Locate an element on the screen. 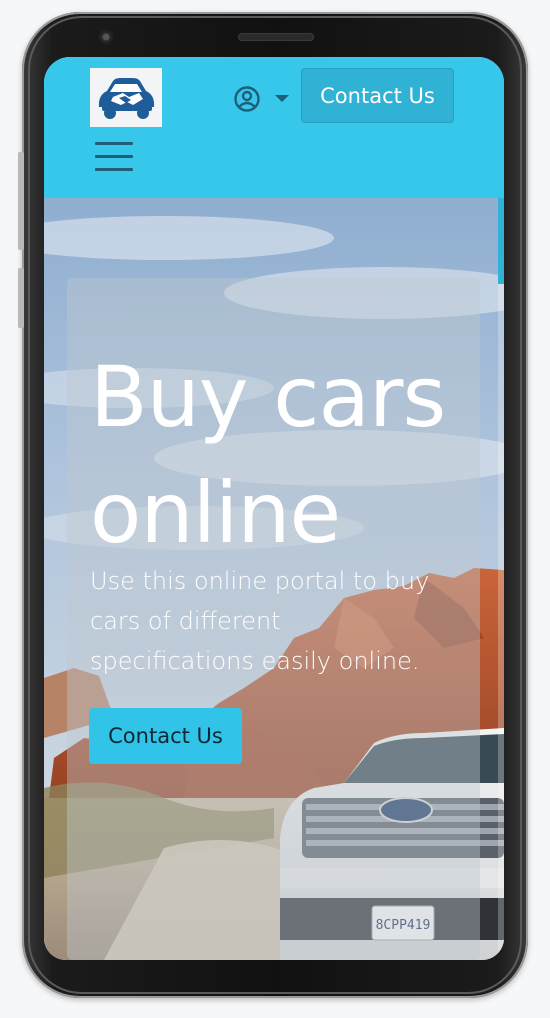 Image resolution: width=550 pixels, height=1018 pixels. site-logo is located at coordinates (126, 97).